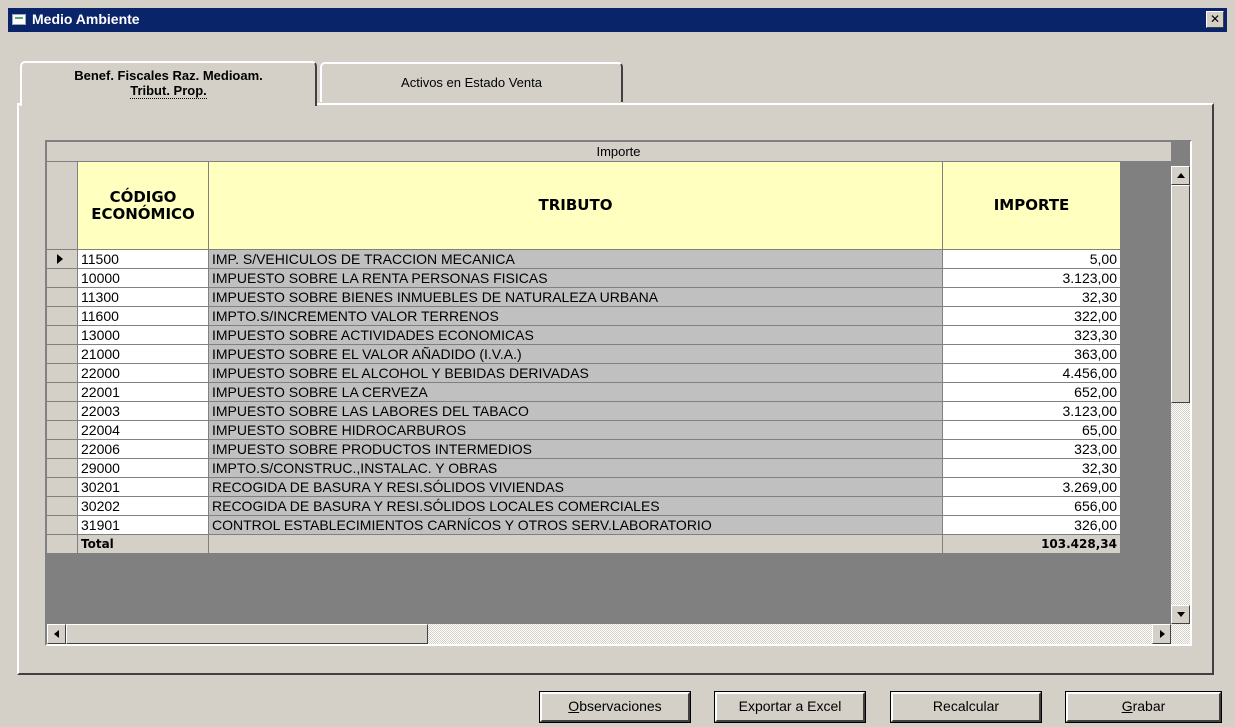  Describe the element at coordinates (576, 354) in the screenshot. I see `cell-tributo: IMPUESTO SOBRE EL VALOR AÑADIDO (I.V.A.)` at that location.